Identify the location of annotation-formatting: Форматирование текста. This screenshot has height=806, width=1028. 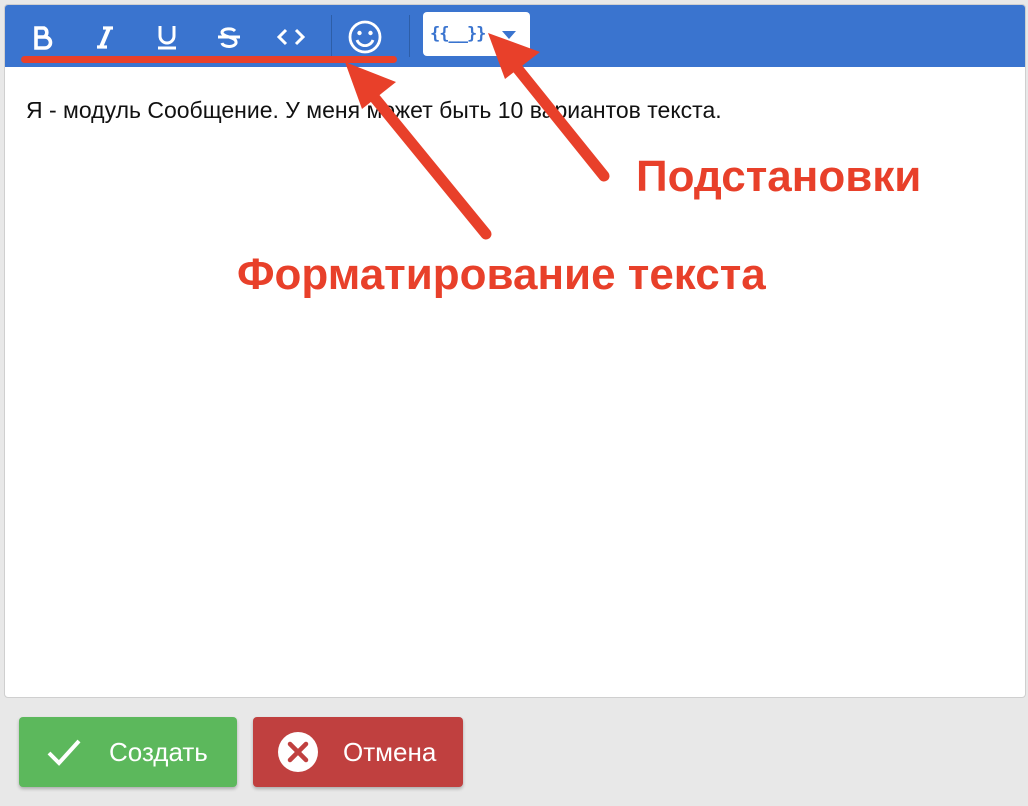
(501, 274).